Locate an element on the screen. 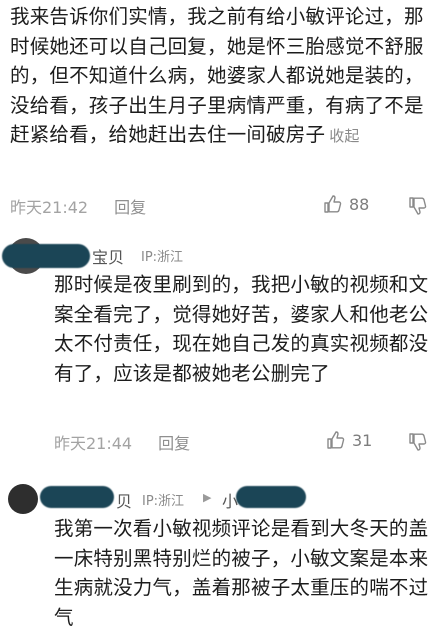  comment-time: 昨天21:44 is located at coordinates (93, 443).